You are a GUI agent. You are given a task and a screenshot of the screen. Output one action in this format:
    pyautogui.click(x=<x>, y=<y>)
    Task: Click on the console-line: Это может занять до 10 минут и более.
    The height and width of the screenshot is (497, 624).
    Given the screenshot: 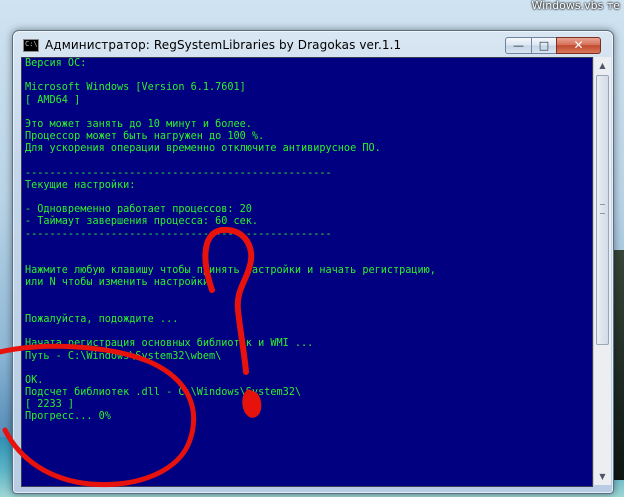 What is the action you would take?
    pyautogui.click(x=138, y=124)
    